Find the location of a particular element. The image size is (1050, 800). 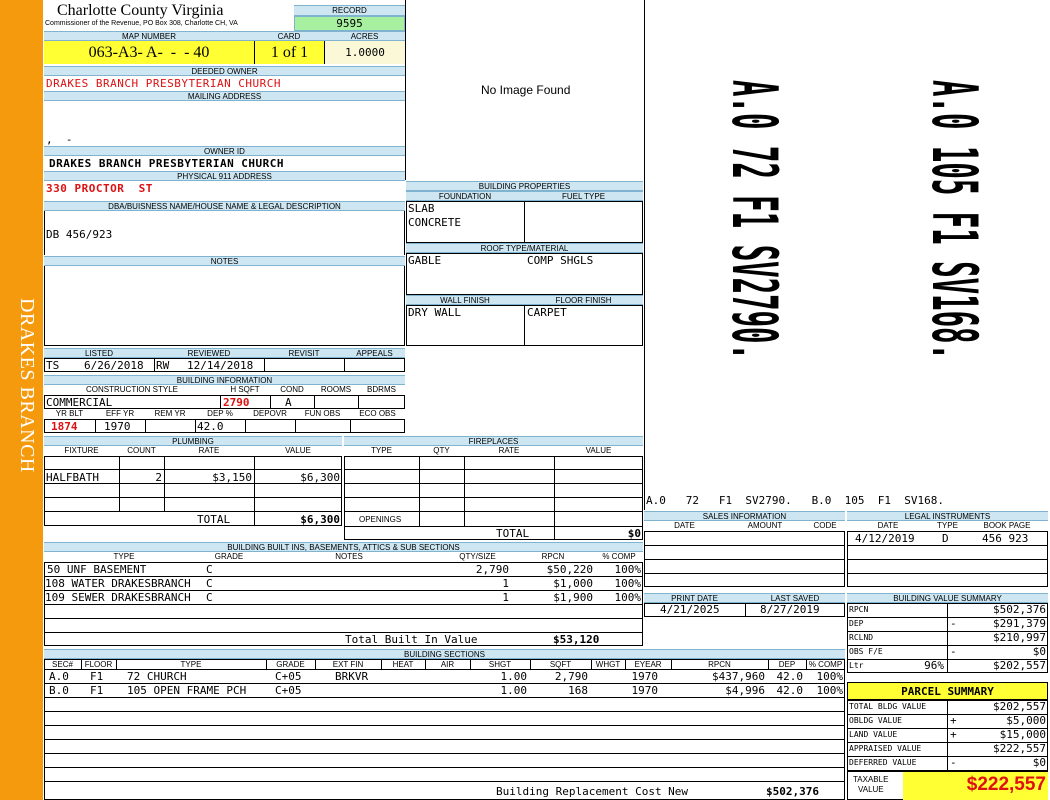

effyr-label: EFF YR is located at coordinates (120, 413).